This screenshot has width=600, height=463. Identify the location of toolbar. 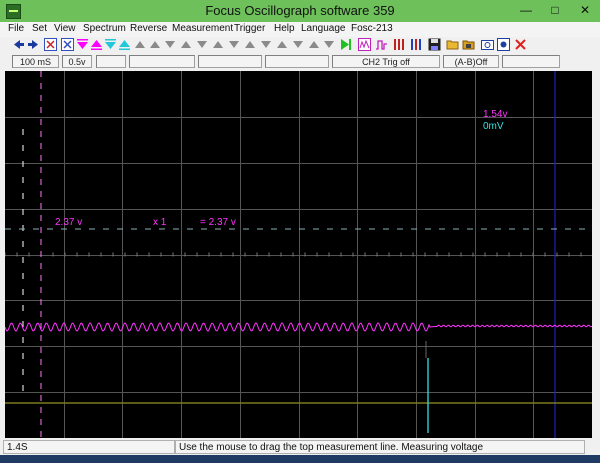
(300, 45).